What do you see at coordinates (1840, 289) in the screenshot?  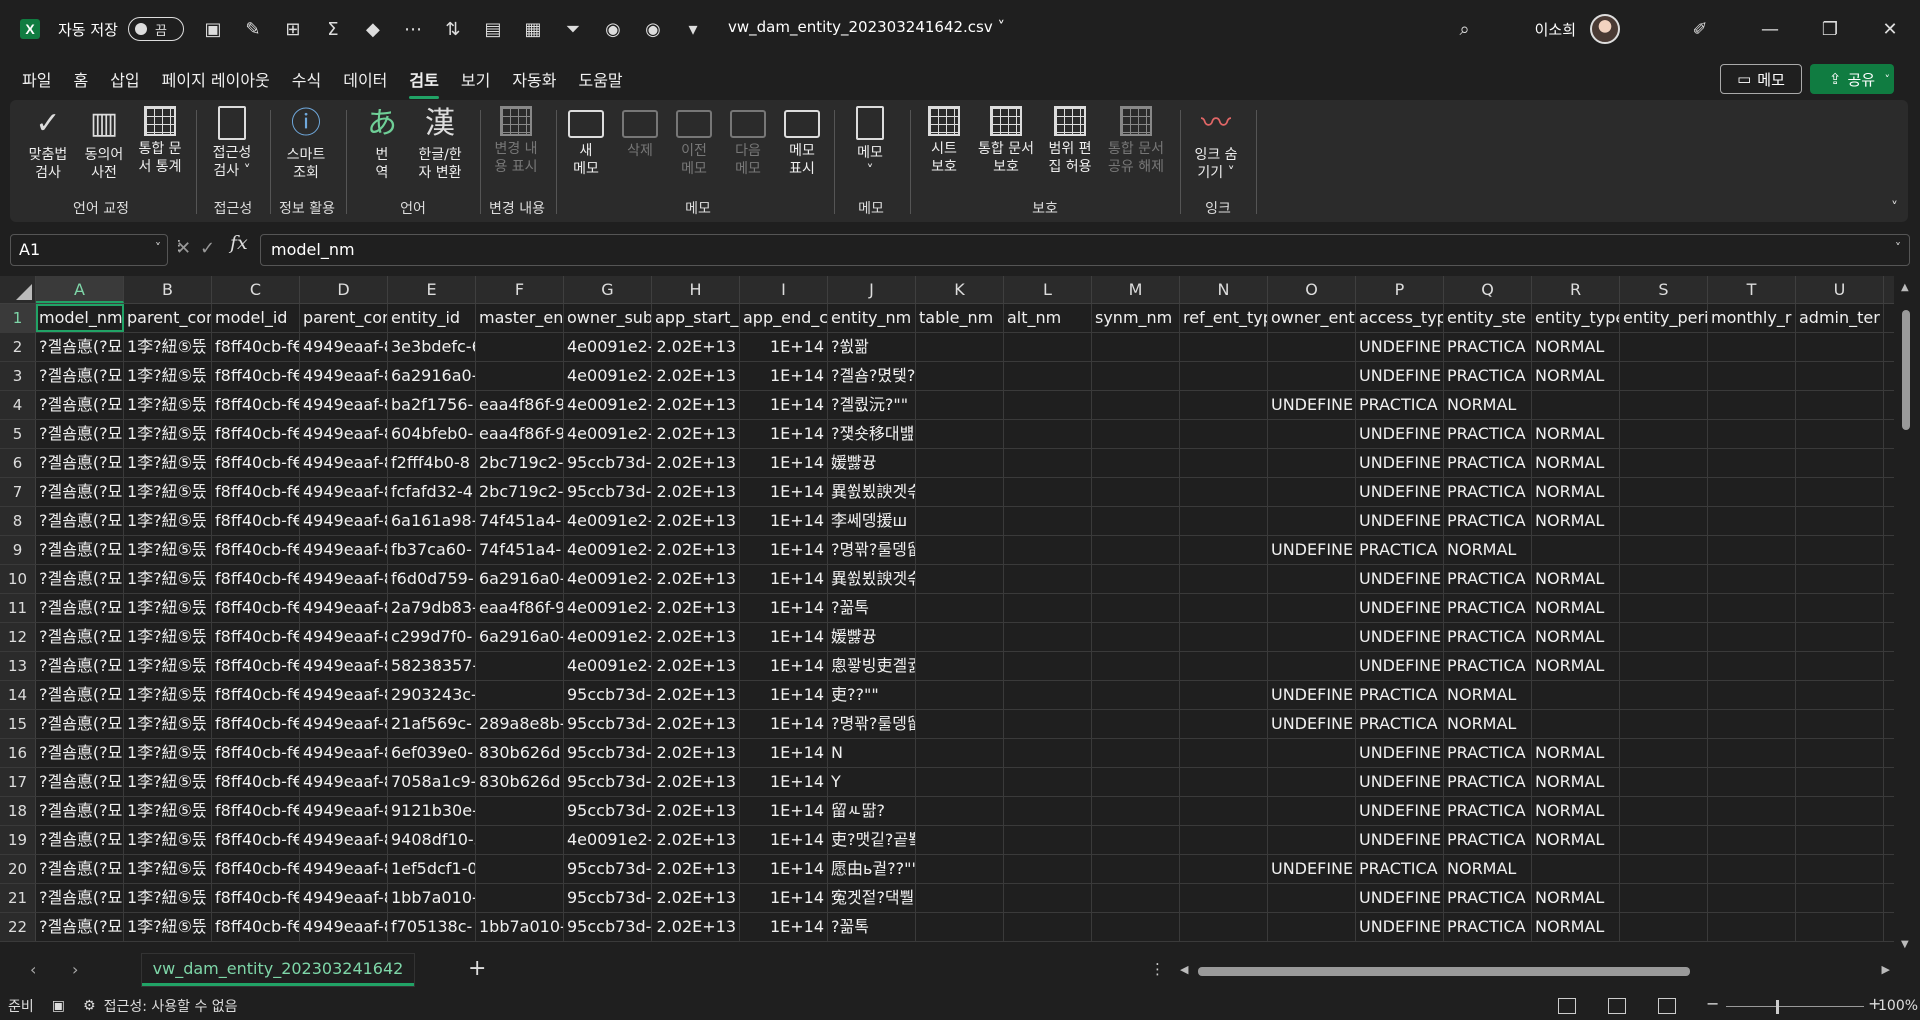 I see `column-header: U` at bounding box center [1840, 289].